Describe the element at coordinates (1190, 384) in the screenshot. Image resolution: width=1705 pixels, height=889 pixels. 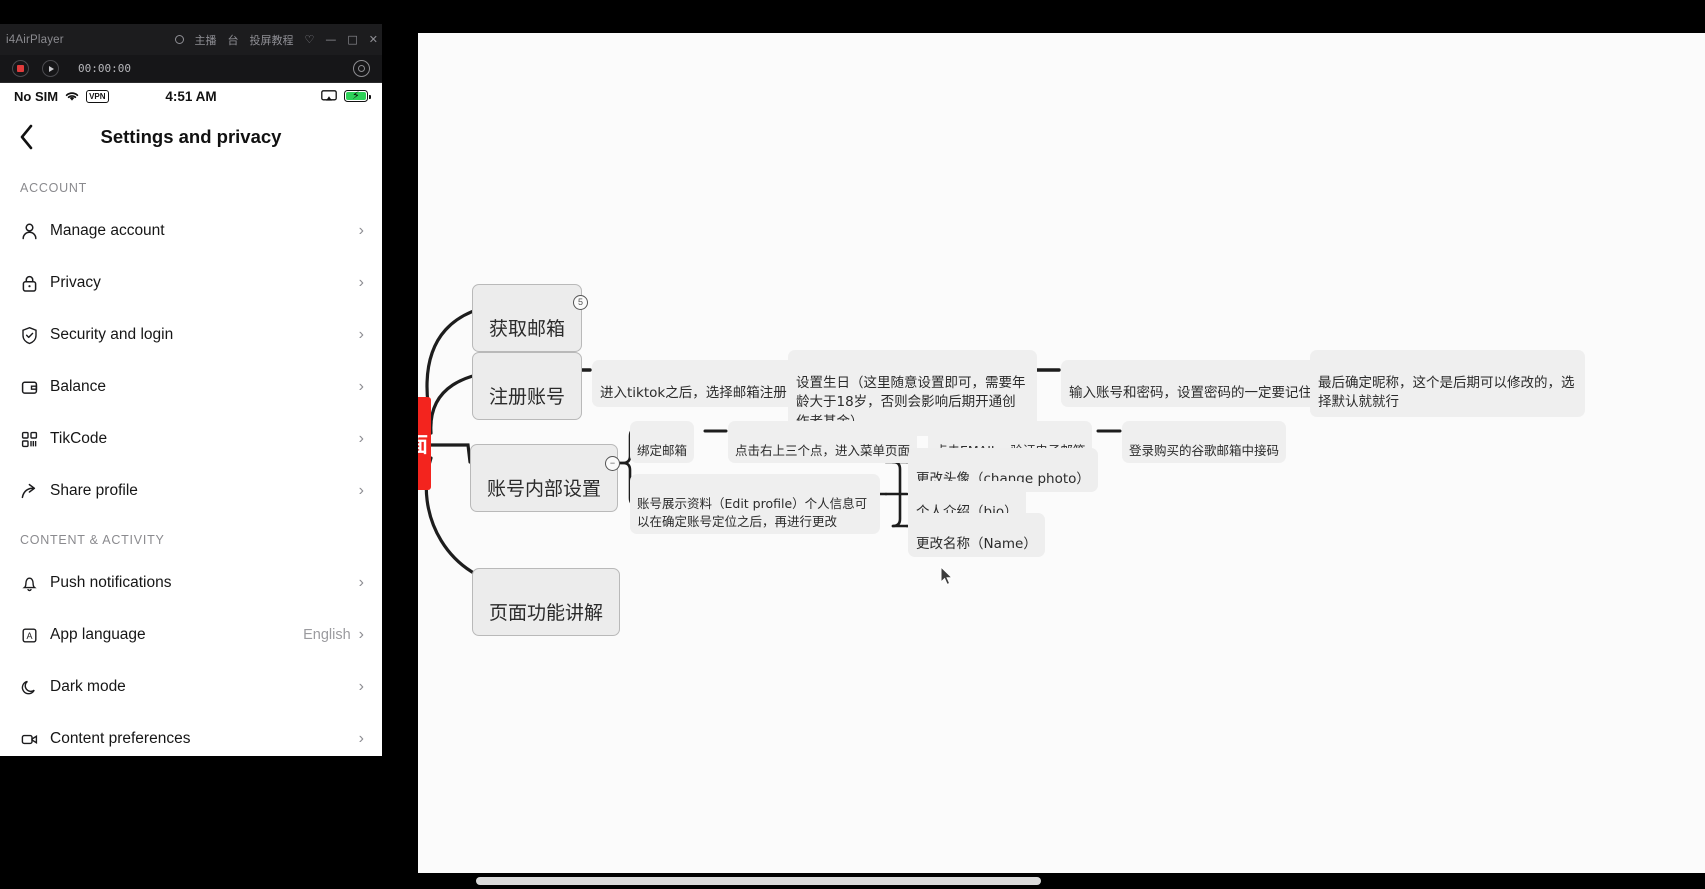
I see `node-register-step-3: 输入账号和密码，设置密码的一定要记住` at that location.